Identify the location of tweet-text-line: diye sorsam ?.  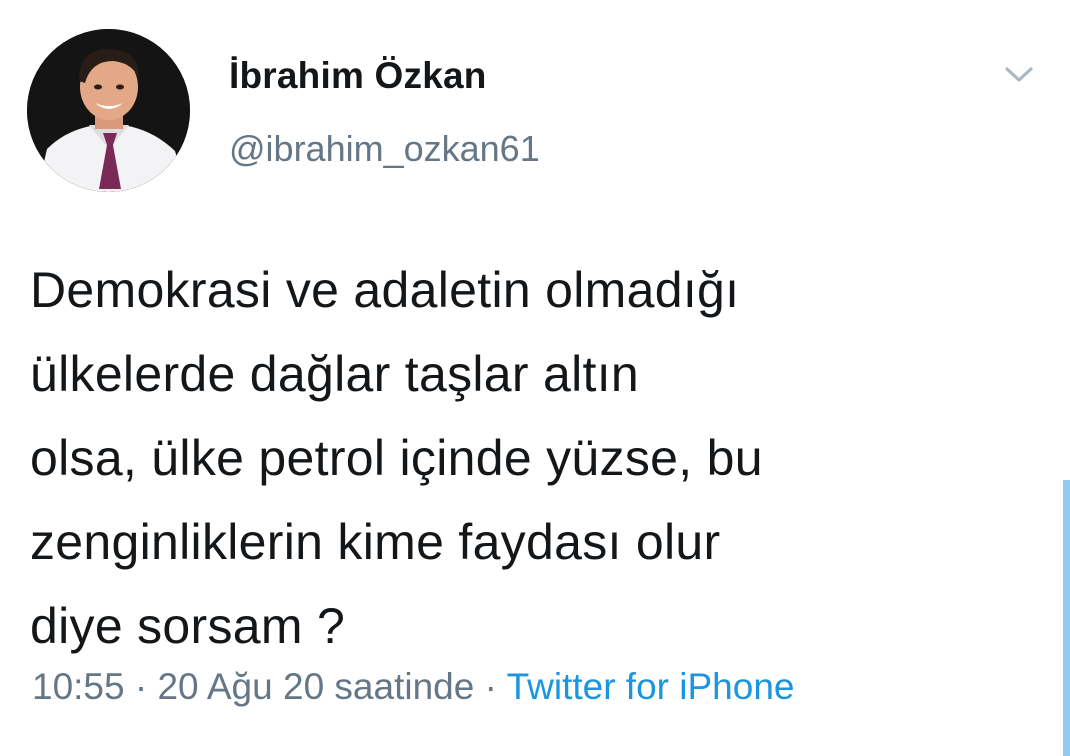
(188, 626).